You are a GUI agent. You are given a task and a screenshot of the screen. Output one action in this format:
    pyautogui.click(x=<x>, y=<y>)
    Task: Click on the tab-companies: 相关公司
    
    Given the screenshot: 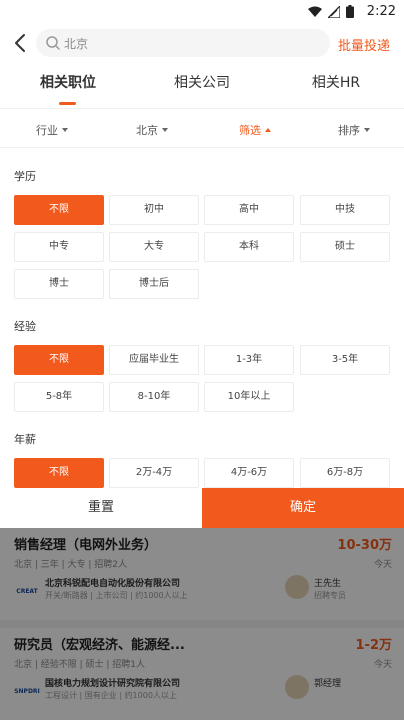 What is the action you would take?
    pyautogui.click(x=202, y=82)
    